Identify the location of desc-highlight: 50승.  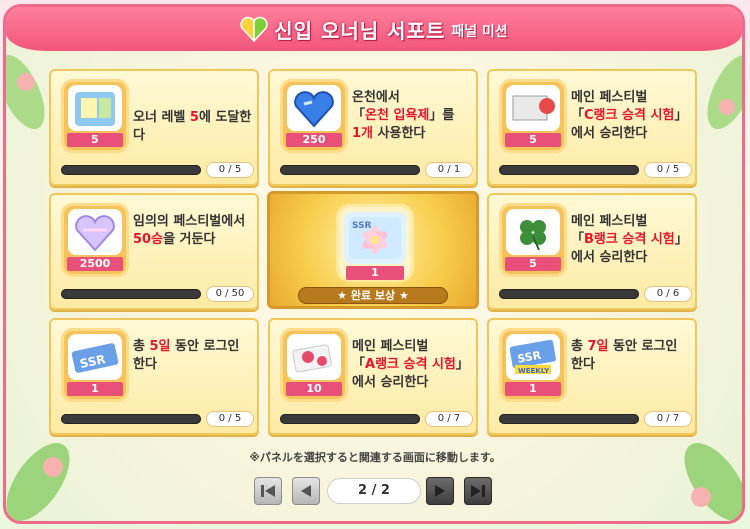
(148, 239).